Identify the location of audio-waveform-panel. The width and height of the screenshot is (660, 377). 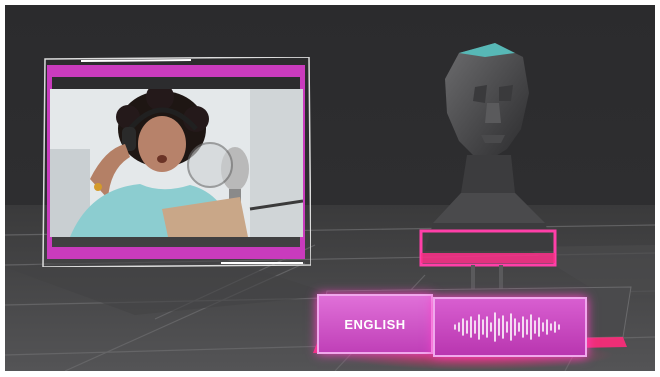
(510, 327).